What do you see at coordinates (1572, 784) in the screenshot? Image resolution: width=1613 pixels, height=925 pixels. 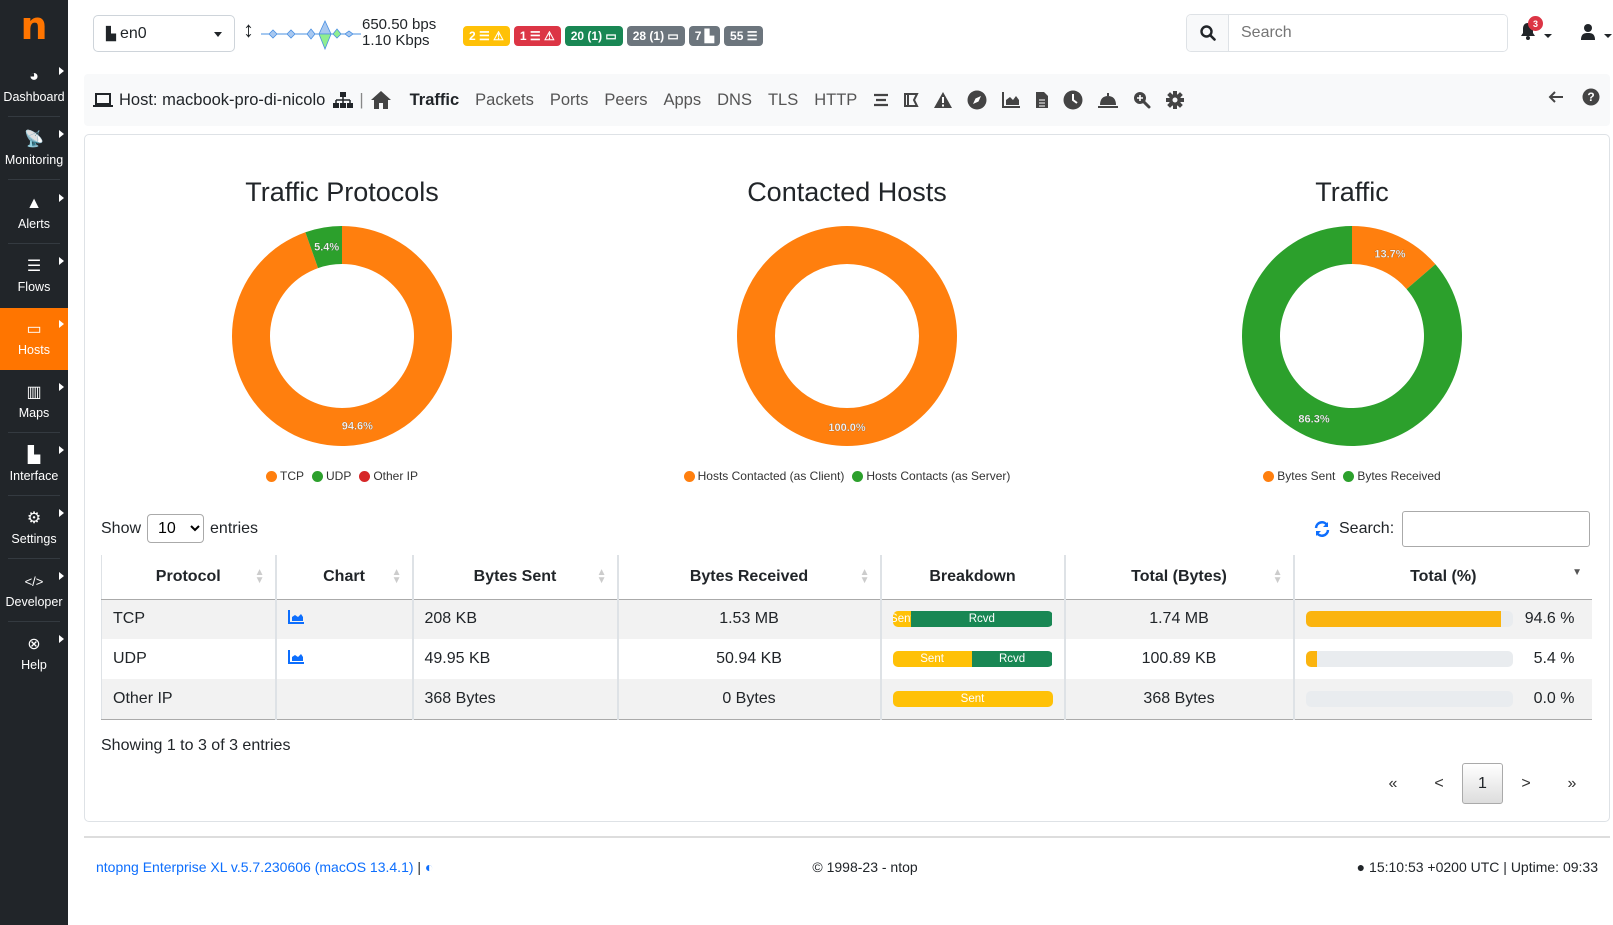 I see `pagination-last: »` at bounding box center [1572, 784].